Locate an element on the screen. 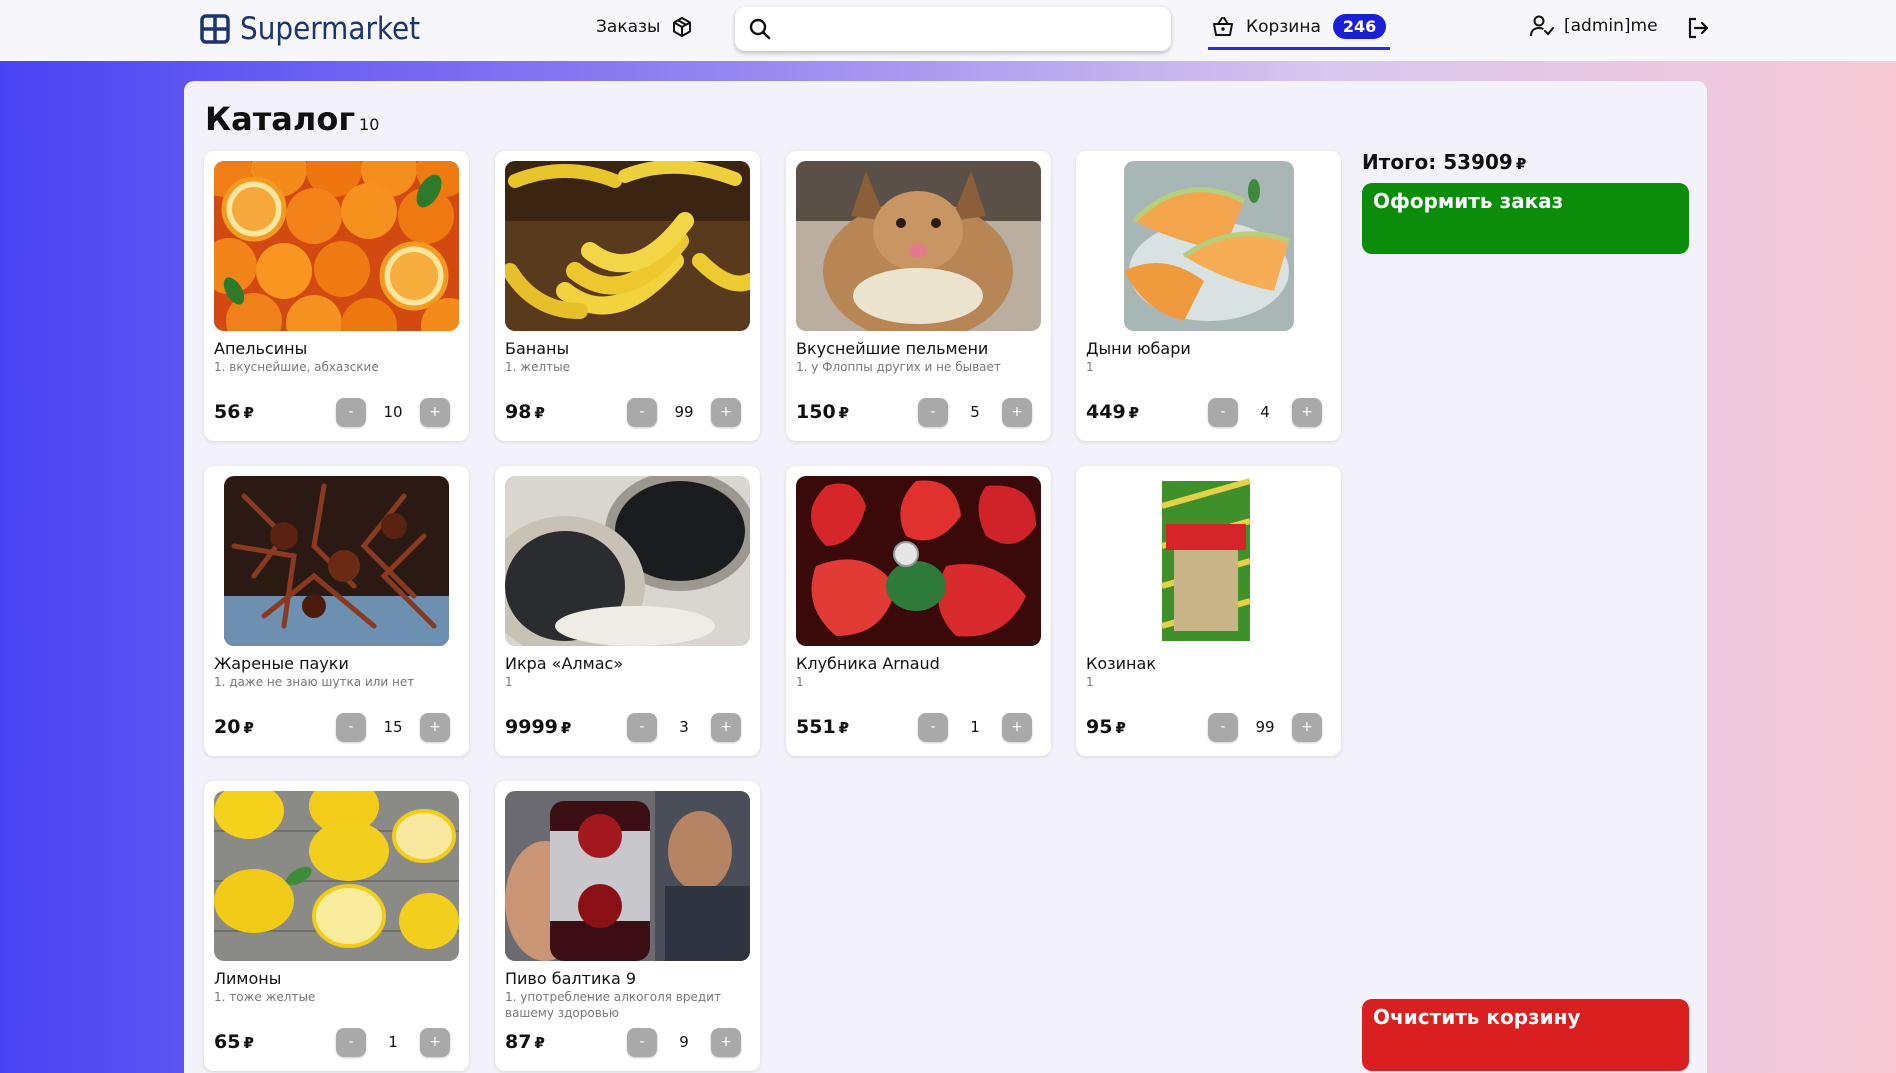 This screenshot has height=1073, width=1896. product-name: Икра «Алмас» is located at coordinates (564, 663).